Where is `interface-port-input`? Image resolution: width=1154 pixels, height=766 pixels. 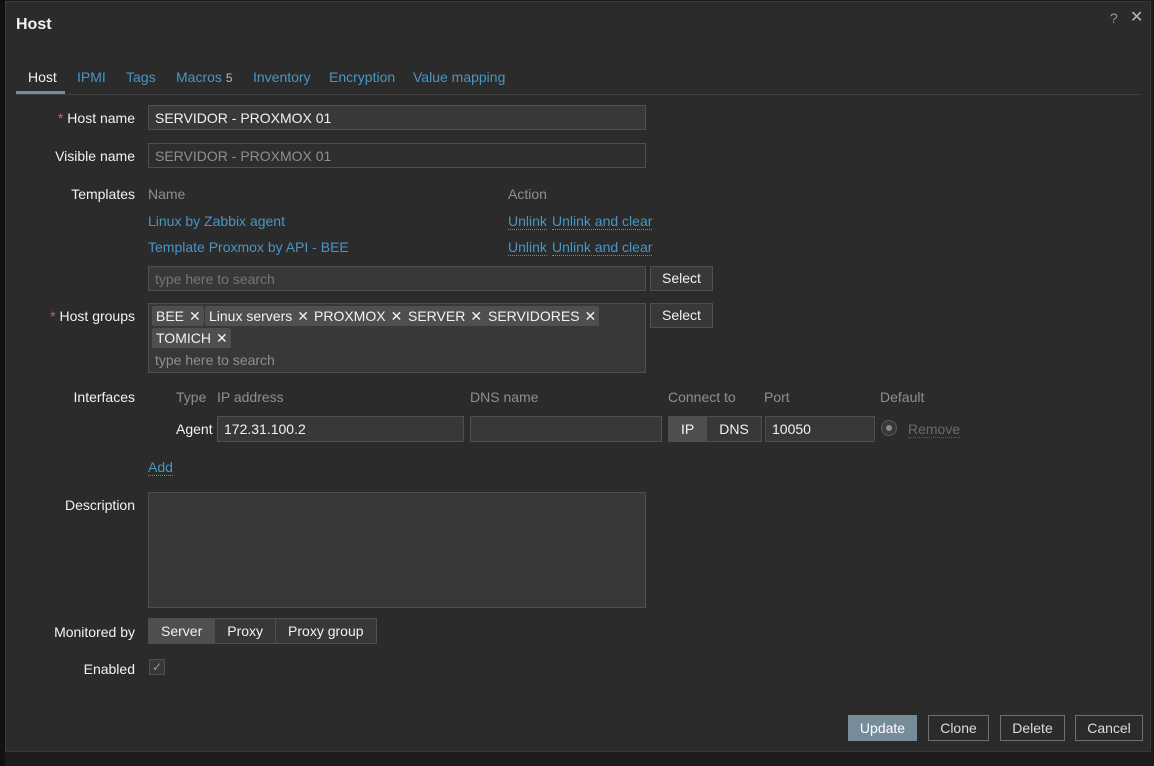 interface-port-input is located at coordinates (820, 429).